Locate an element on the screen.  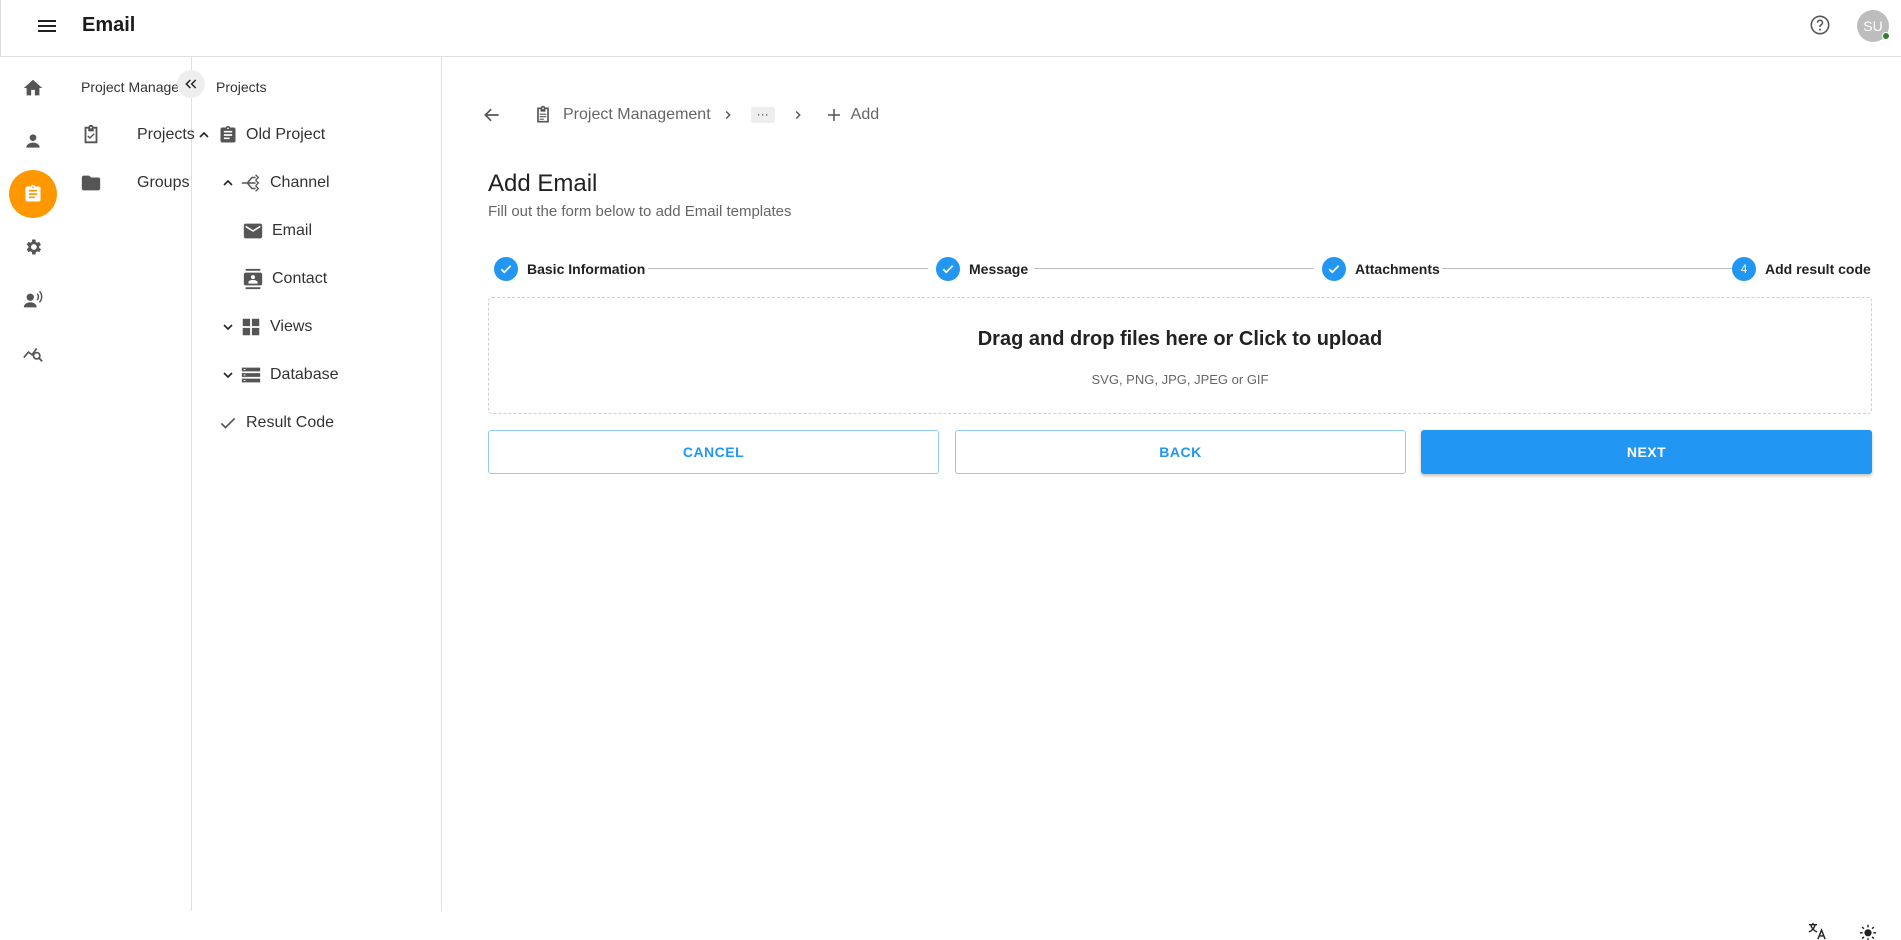
page-title: Add Email is located at coordinates (543, 183).